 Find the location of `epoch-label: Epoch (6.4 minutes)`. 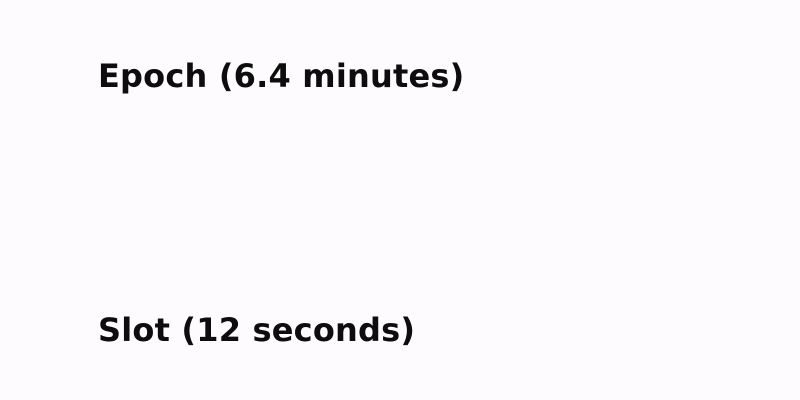

epoch-label: Epoch (6.4 minutes) is located at coordinates (281, 76).